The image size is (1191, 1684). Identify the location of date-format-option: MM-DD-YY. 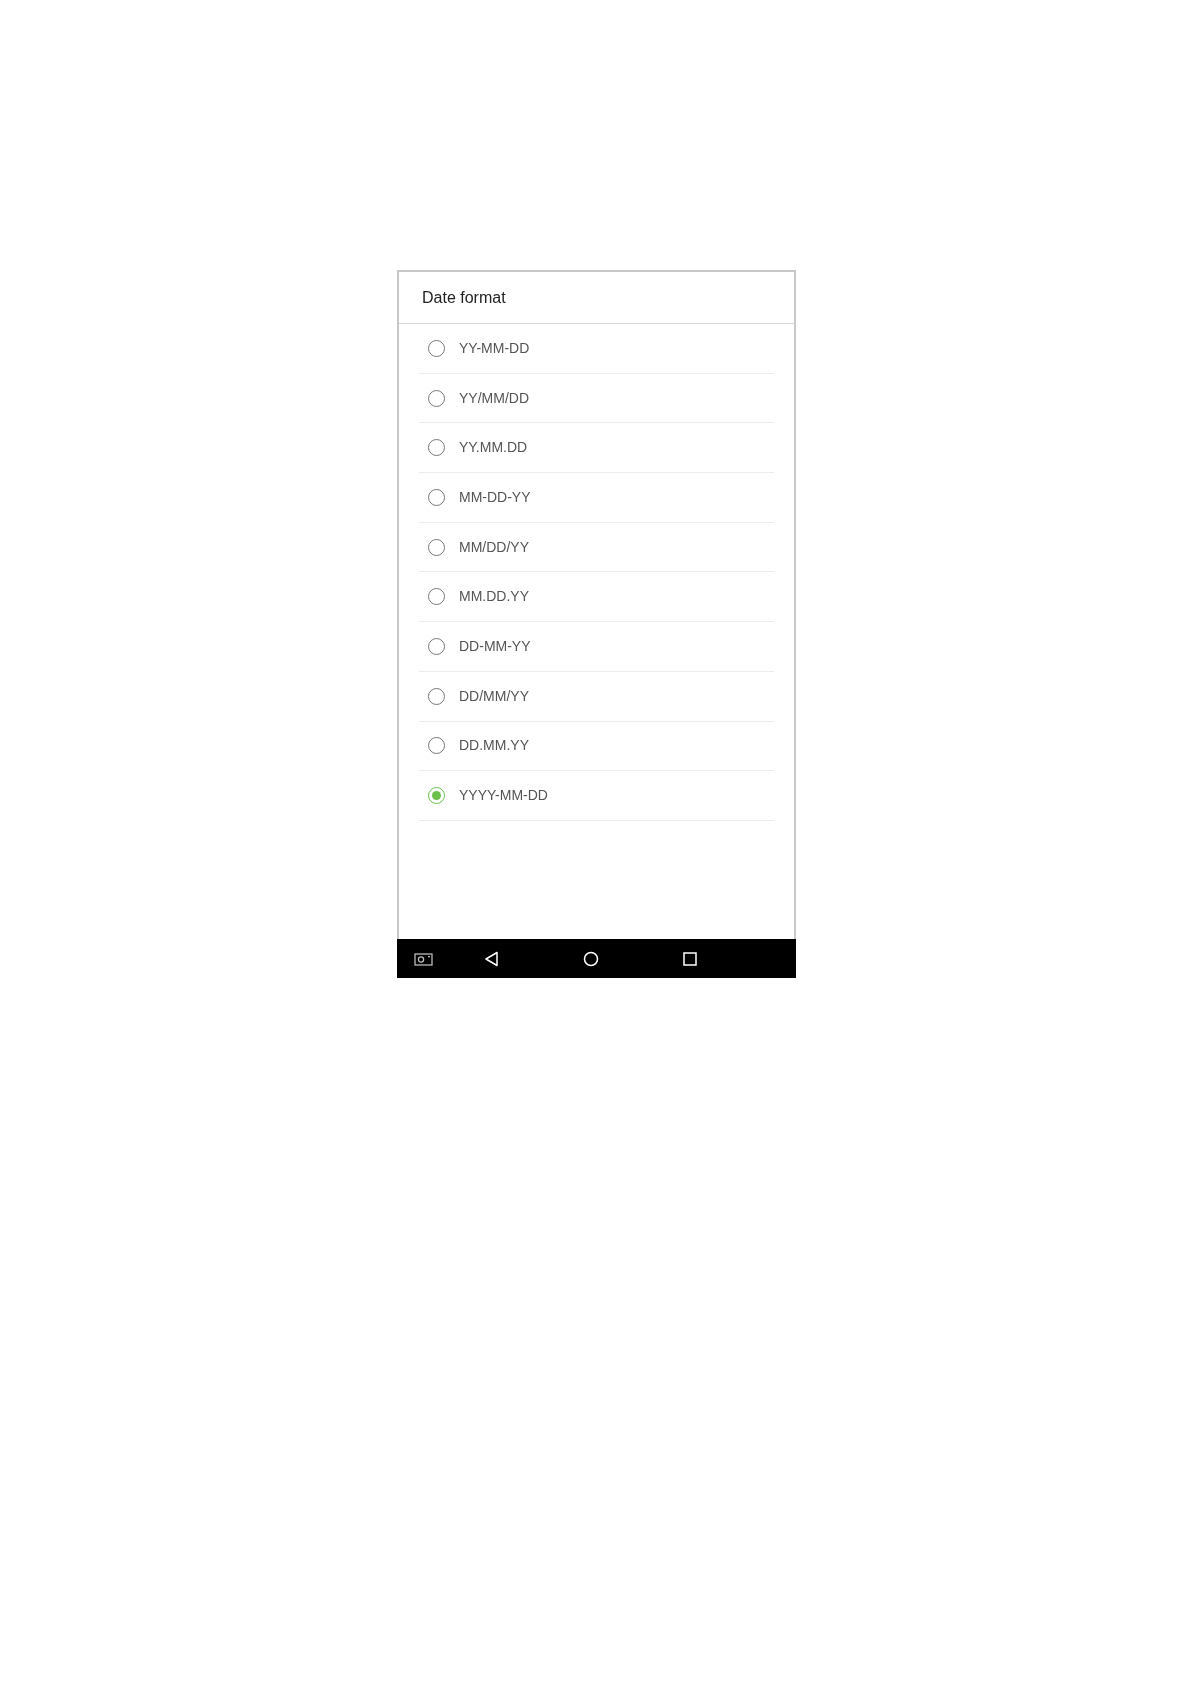
(596, 498).